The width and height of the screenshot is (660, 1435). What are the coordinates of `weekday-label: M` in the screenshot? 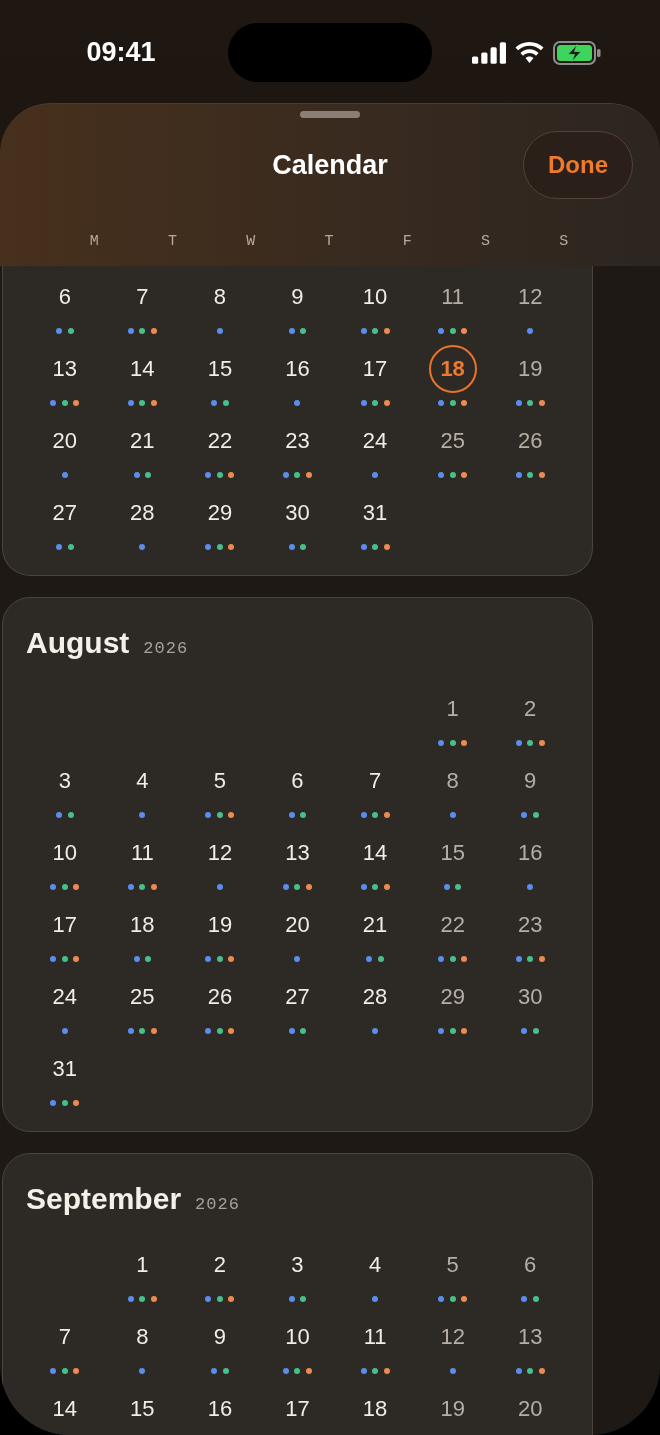 It's located at (94, 242).